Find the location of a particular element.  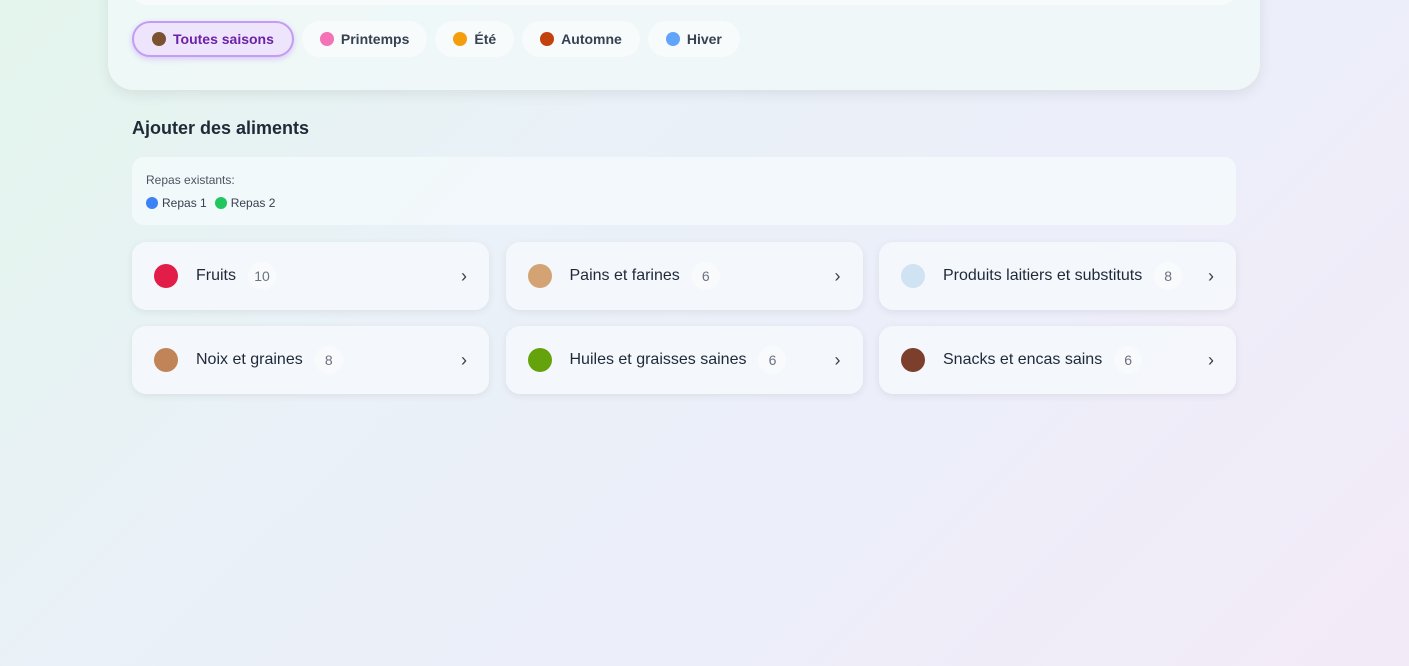

category-name: Snacks et encas sains is located at coordinates (1023, 359).